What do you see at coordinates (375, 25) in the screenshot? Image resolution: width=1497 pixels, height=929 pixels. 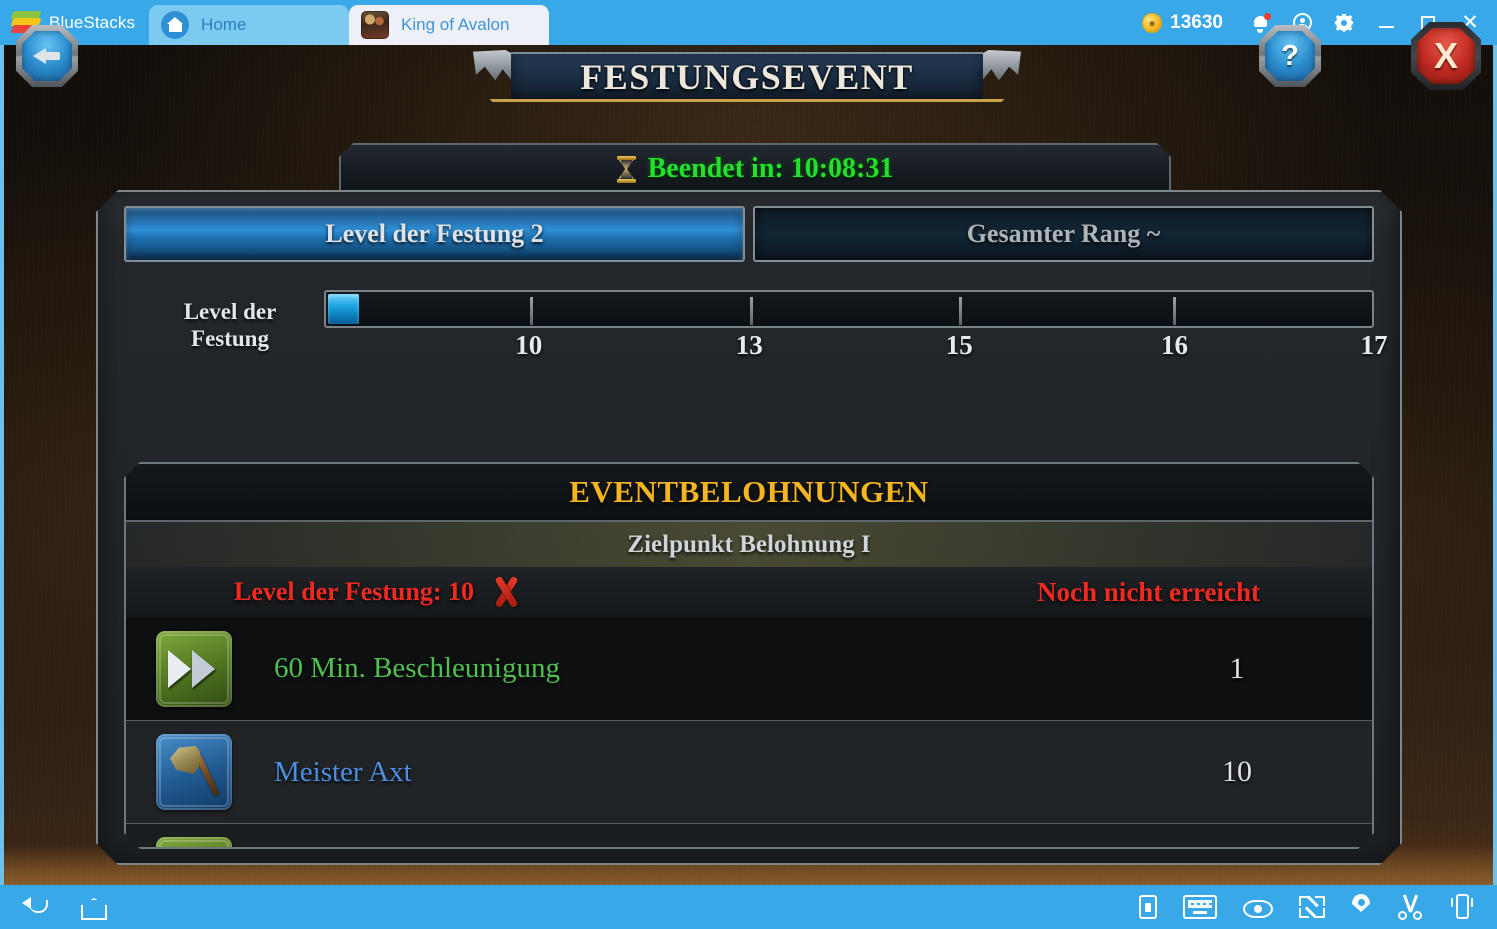 I see `game-thumbnail-icon` at bounding box center [375, 25].